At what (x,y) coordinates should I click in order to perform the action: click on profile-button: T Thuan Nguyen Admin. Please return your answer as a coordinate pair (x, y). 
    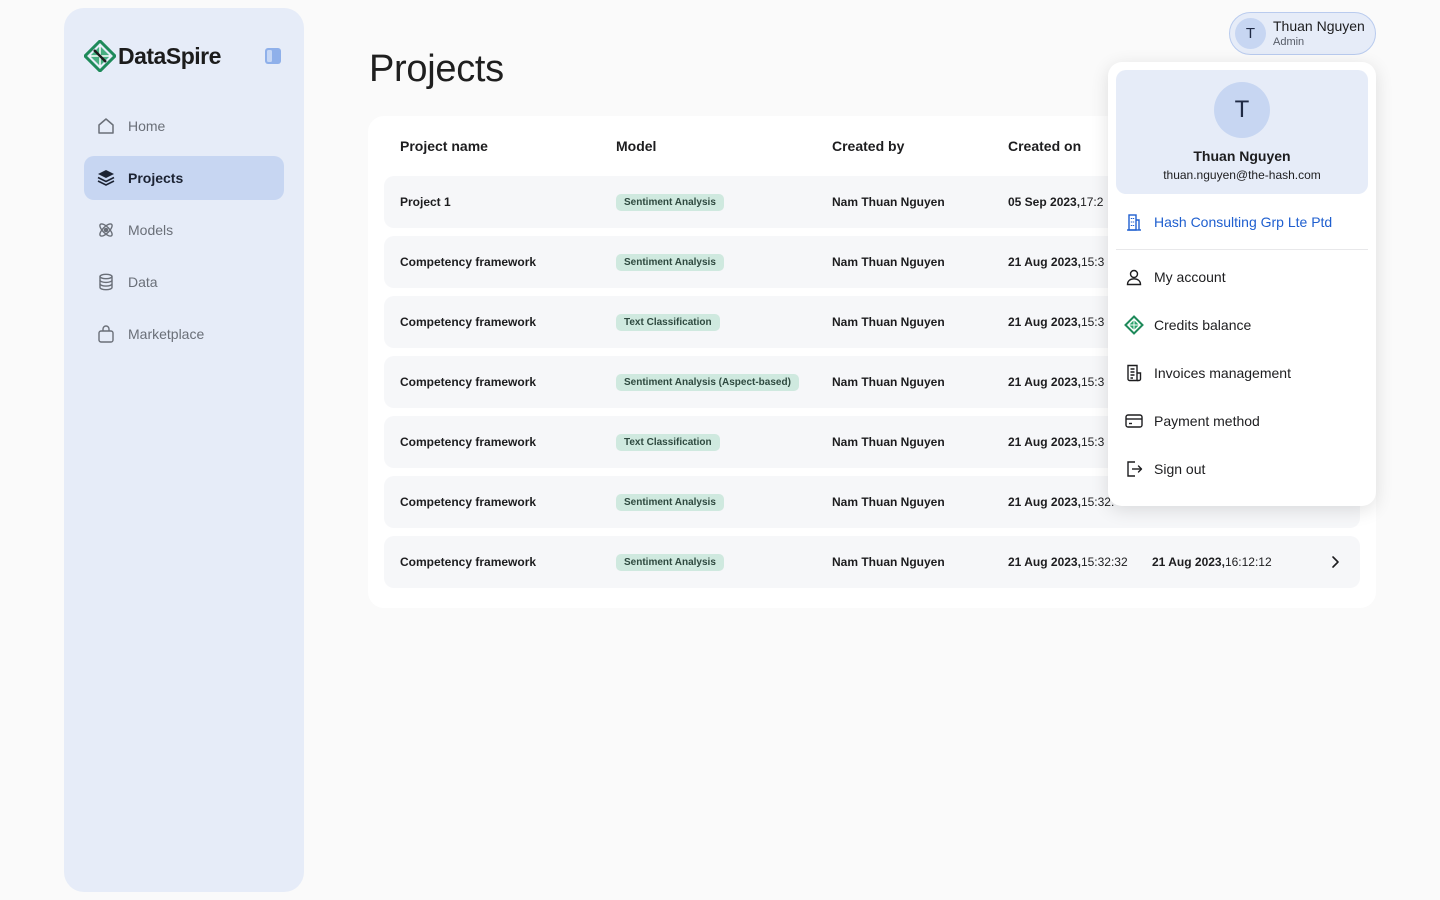
    Looking at the image, I should click on (1302, 33).